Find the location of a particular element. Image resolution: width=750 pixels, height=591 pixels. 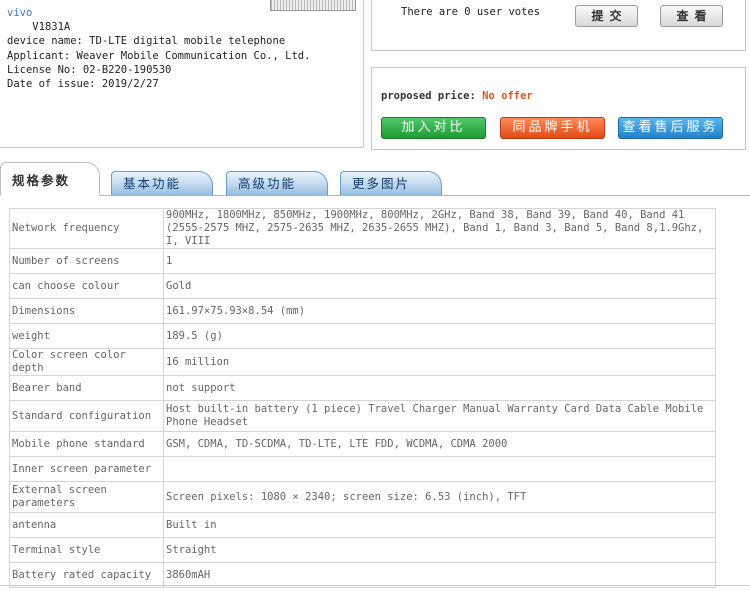

bottom-divider is located at coordinates (375, 585).